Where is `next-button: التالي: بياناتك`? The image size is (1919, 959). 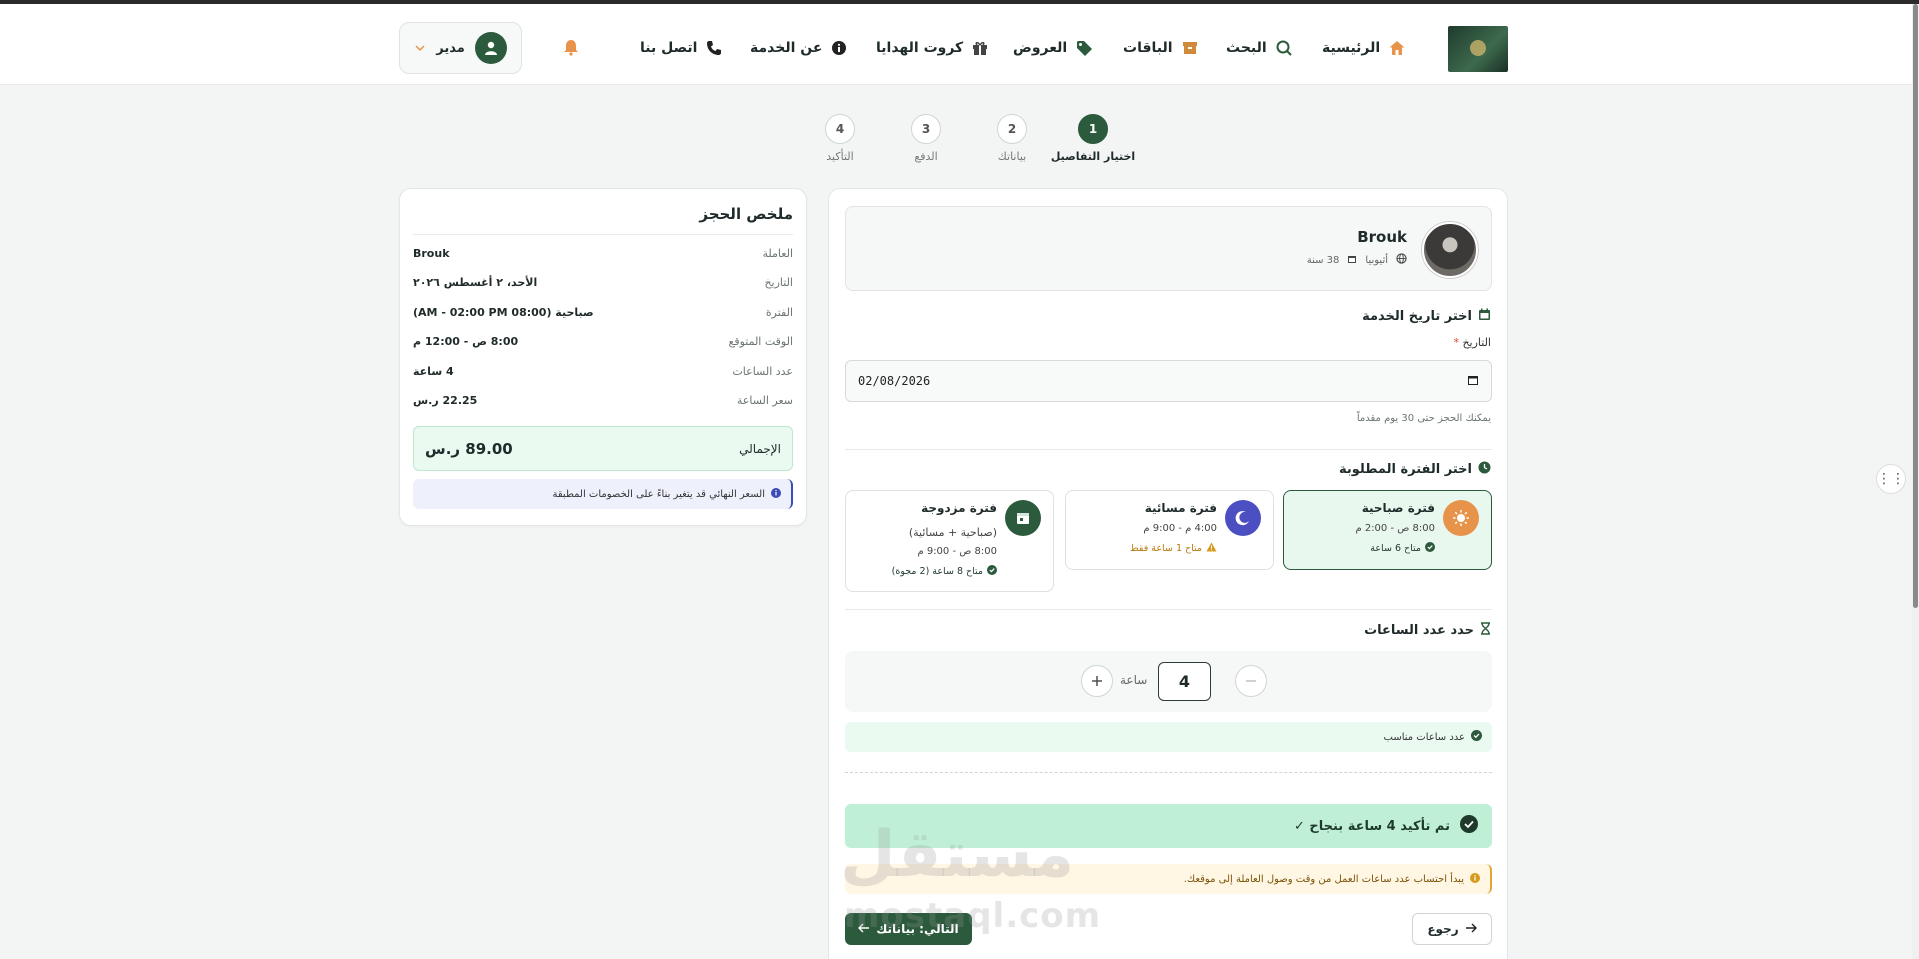
next-button: التالي: بياناتك is located at coordinates (908, 929).